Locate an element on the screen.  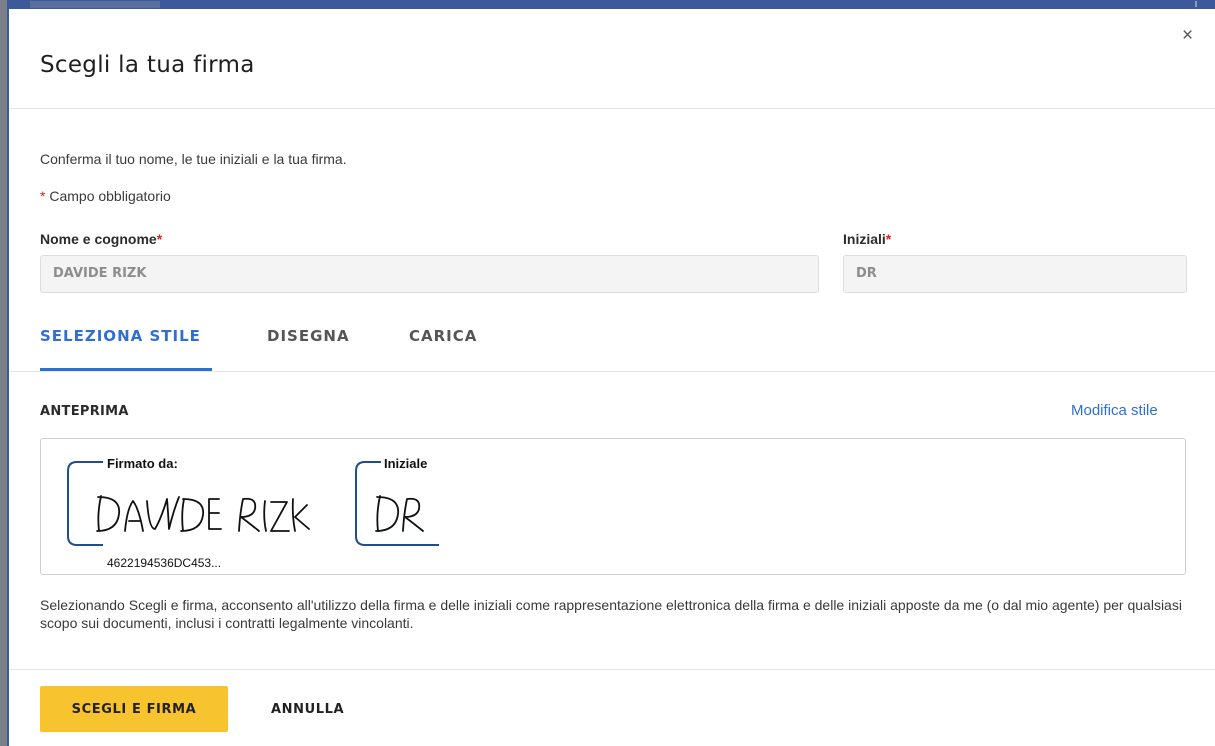
initials-caption: Iniziale is located at coordinates (406, 463).